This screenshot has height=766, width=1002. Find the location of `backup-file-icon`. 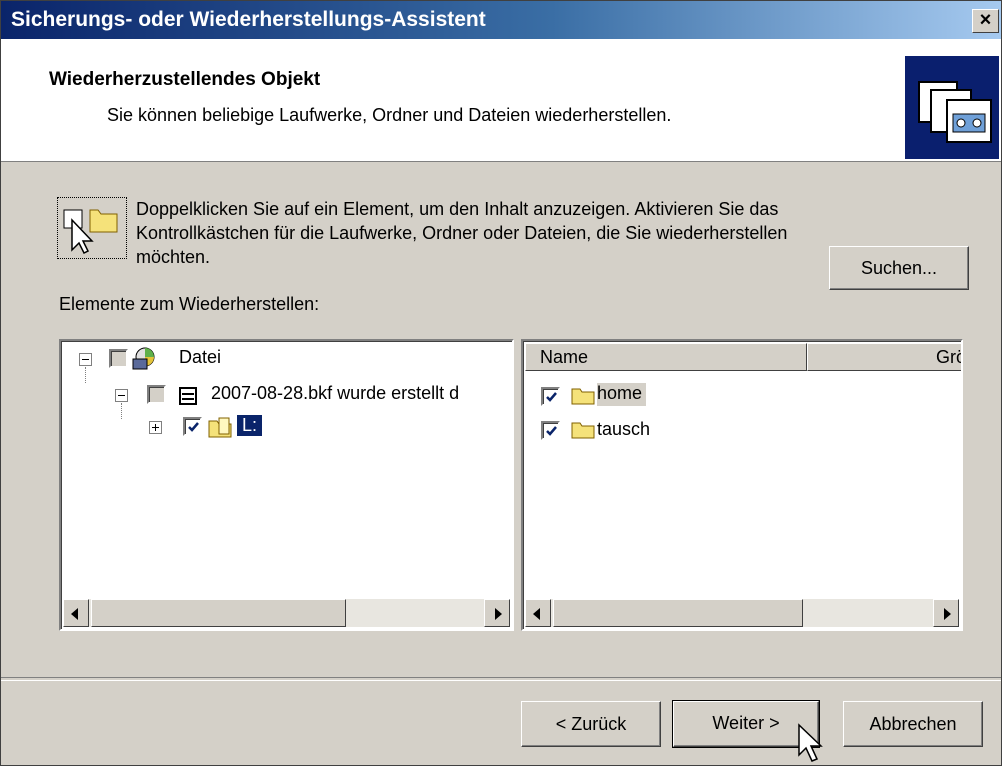

backup-file-icon is located at coordinates (188, 396).